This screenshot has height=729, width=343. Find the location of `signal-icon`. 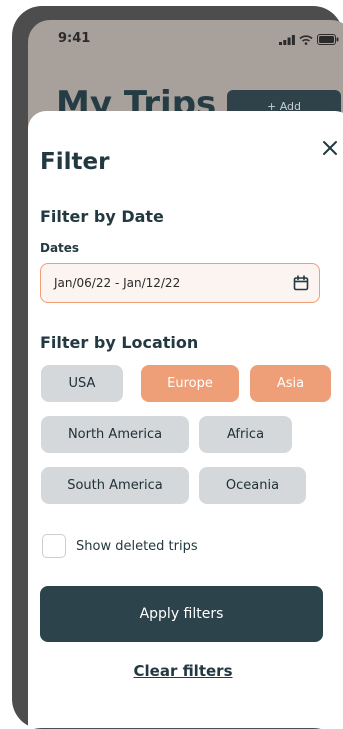

signal-icon is located at coordinates (287, 39).